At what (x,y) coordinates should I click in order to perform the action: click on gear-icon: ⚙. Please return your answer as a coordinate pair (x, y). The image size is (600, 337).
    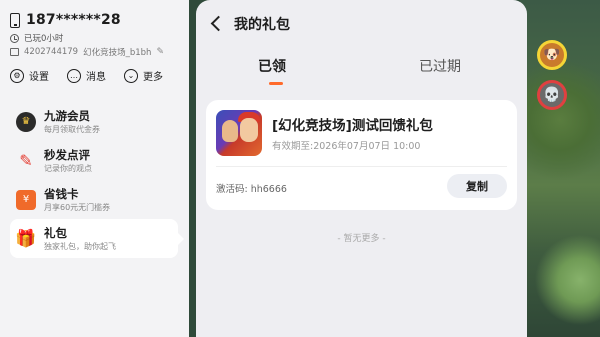
    Looking at the image, I should click on (17, 75).